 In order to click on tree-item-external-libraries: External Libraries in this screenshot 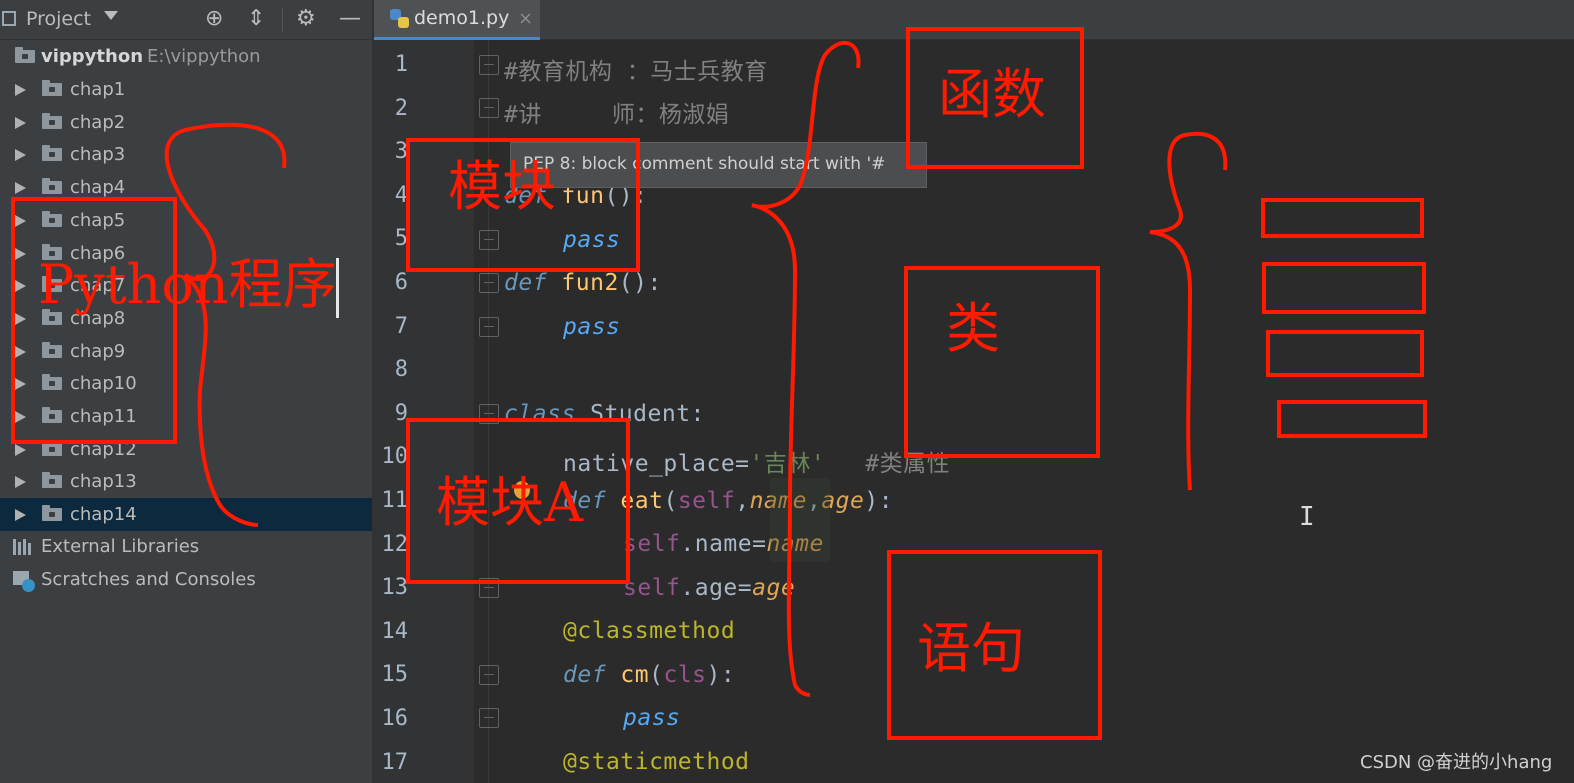, I will do `click(186, 546)`.